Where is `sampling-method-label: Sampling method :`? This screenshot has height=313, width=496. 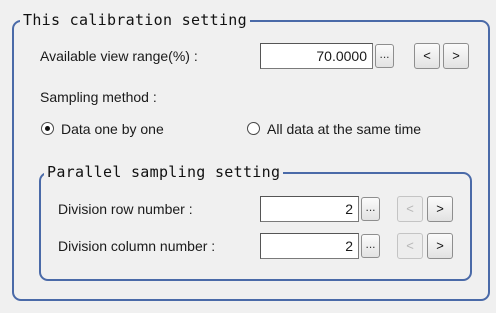
sampling-method-label: Sampling method : is located at coordinates (98, 97).